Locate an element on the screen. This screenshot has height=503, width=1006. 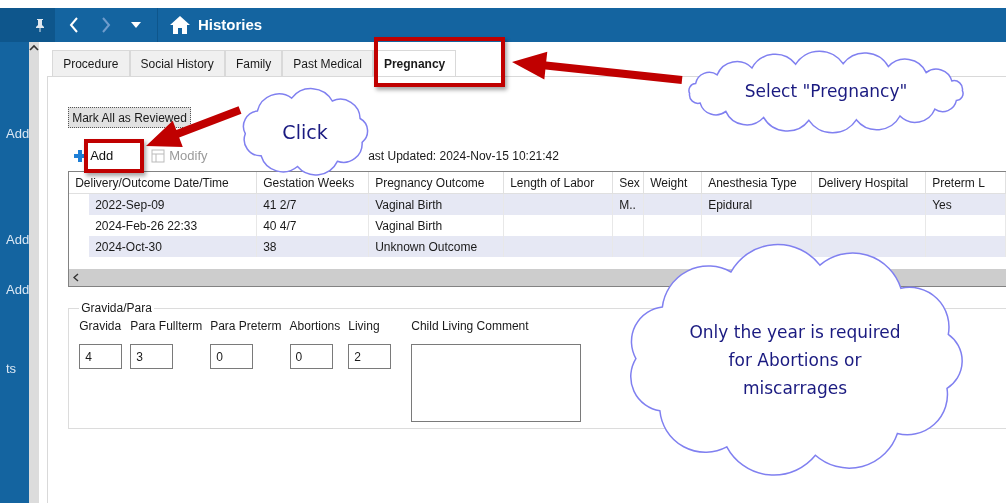
scrollbar is located at coordinates (34, 272).